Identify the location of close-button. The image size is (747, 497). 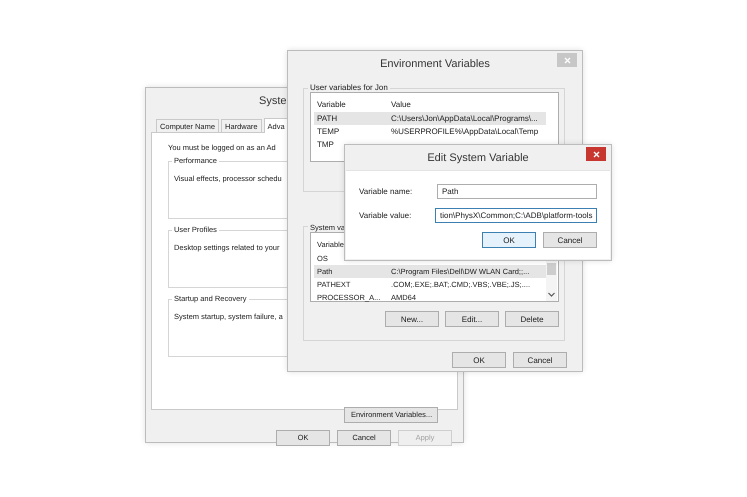
(596, 154).